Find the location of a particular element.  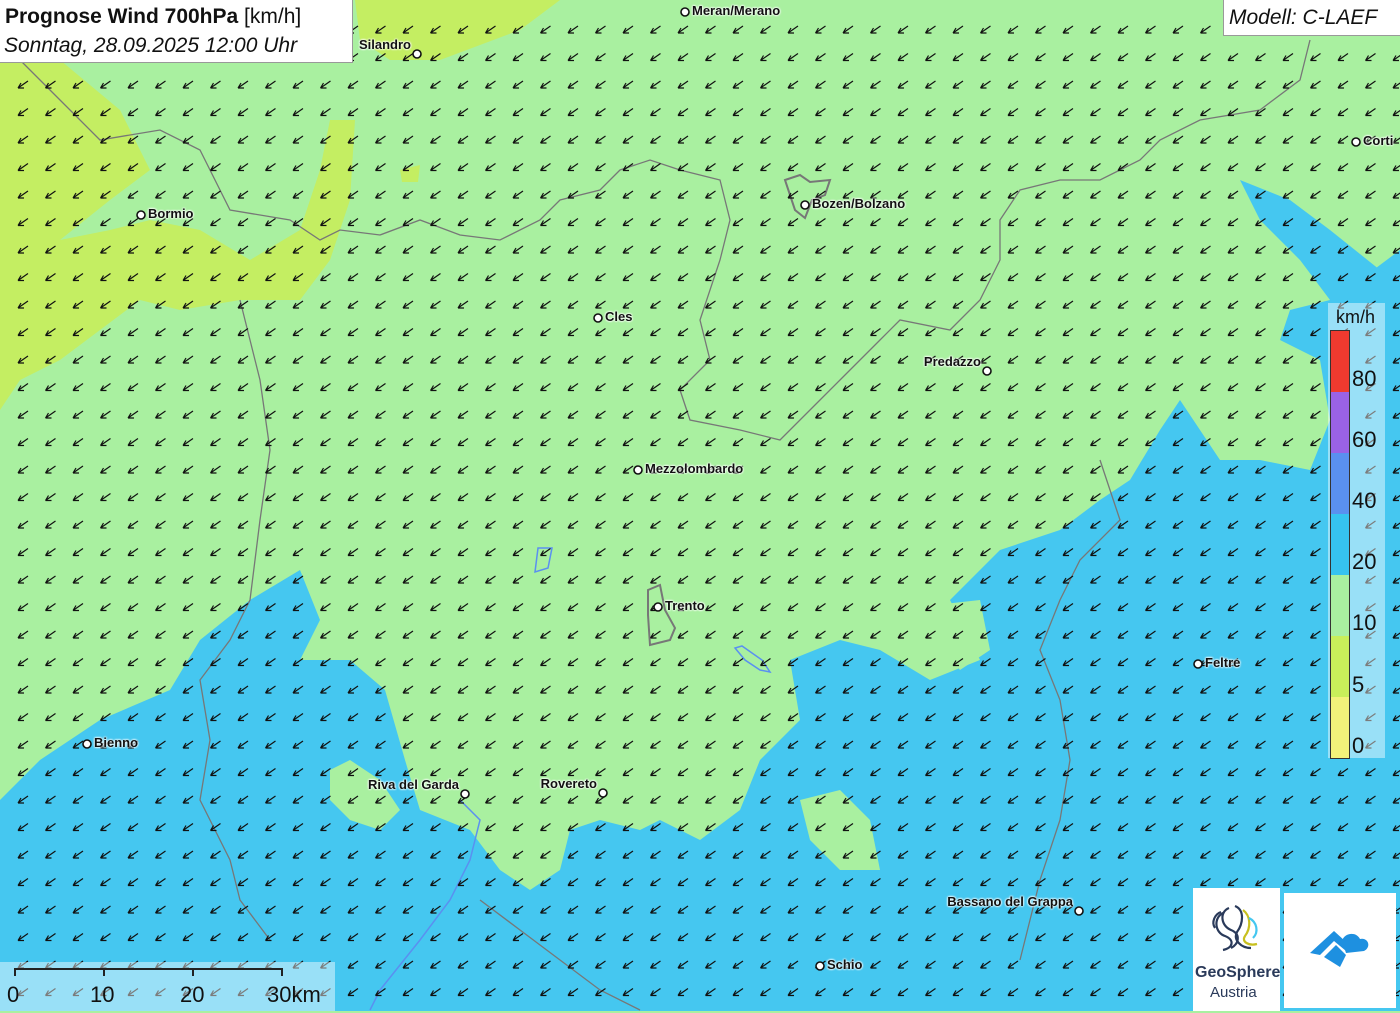

model-panel: Modell: C-LAEF is located at coordinates (1311, 18).